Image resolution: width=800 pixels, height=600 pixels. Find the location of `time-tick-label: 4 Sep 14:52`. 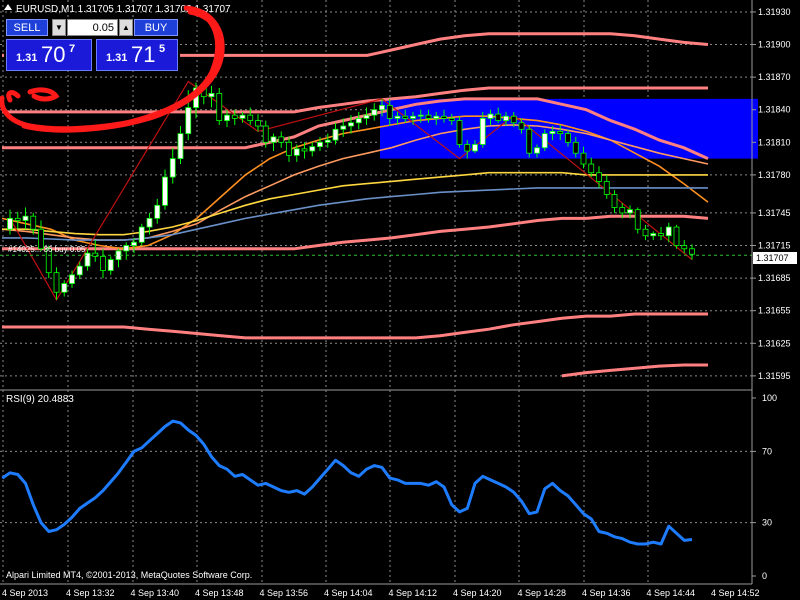

time-tick-label: 4 Sep 14:52 is located at coordinates (735, 593).